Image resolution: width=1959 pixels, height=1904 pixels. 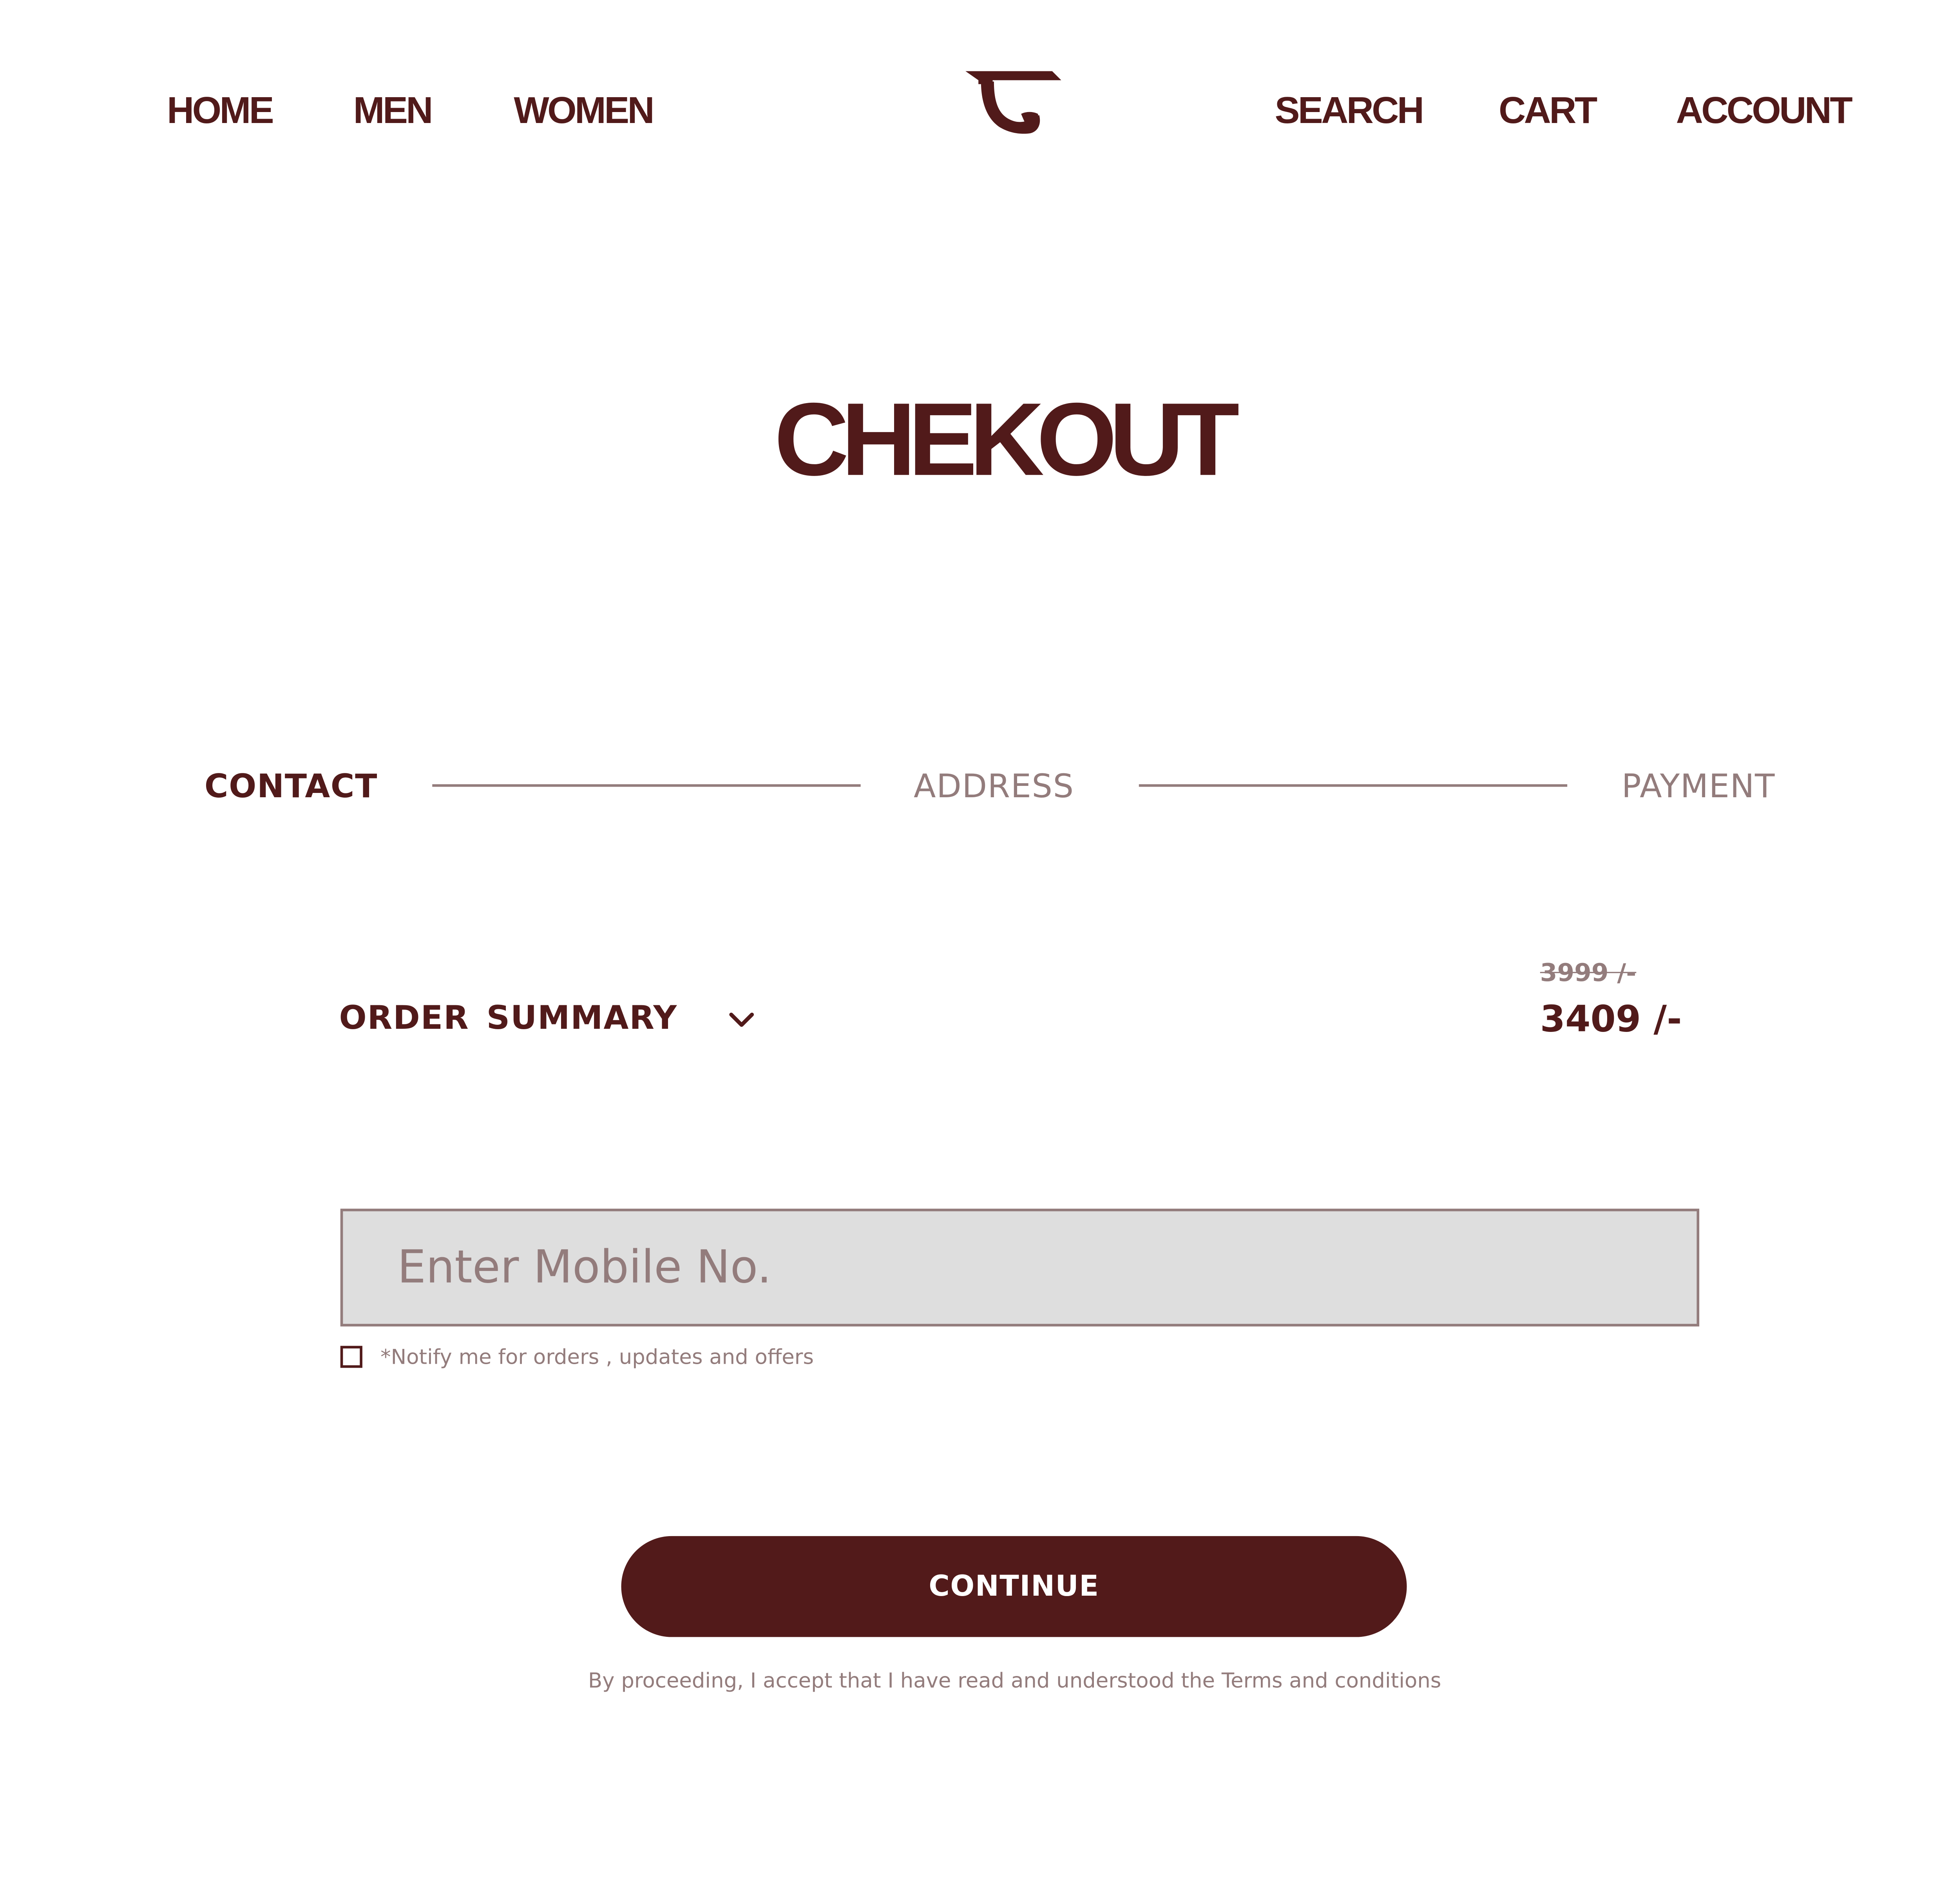 What do you see at coordinates (1014, 1586) in the screenshot?
I see `continue-button: CONTINUE` at bounding box center [1014, 1586].